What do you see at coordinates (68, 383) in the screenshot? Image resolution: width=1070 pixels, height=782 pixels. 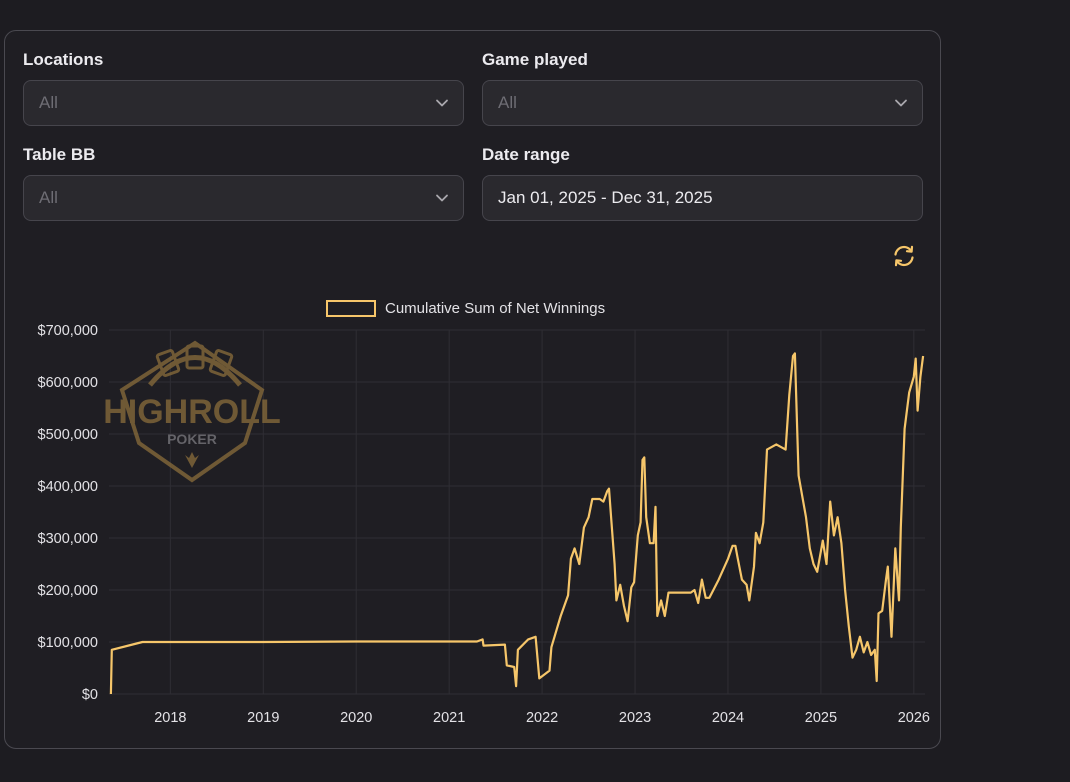 I see `y-tick-label: $600,000` at bounding box center [68, 383].